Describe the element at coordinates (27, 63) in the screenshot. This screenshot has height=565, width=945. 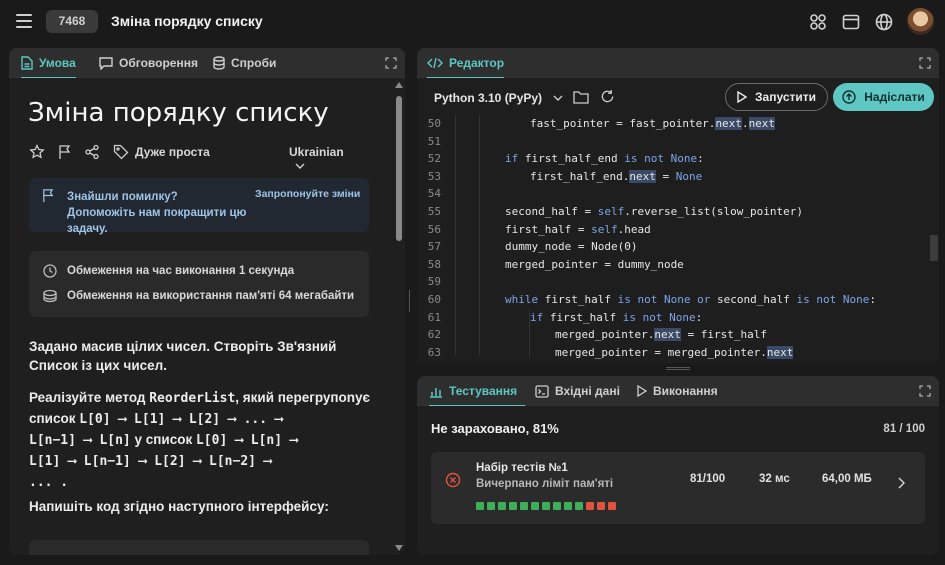
I see `document-icon` at that location.